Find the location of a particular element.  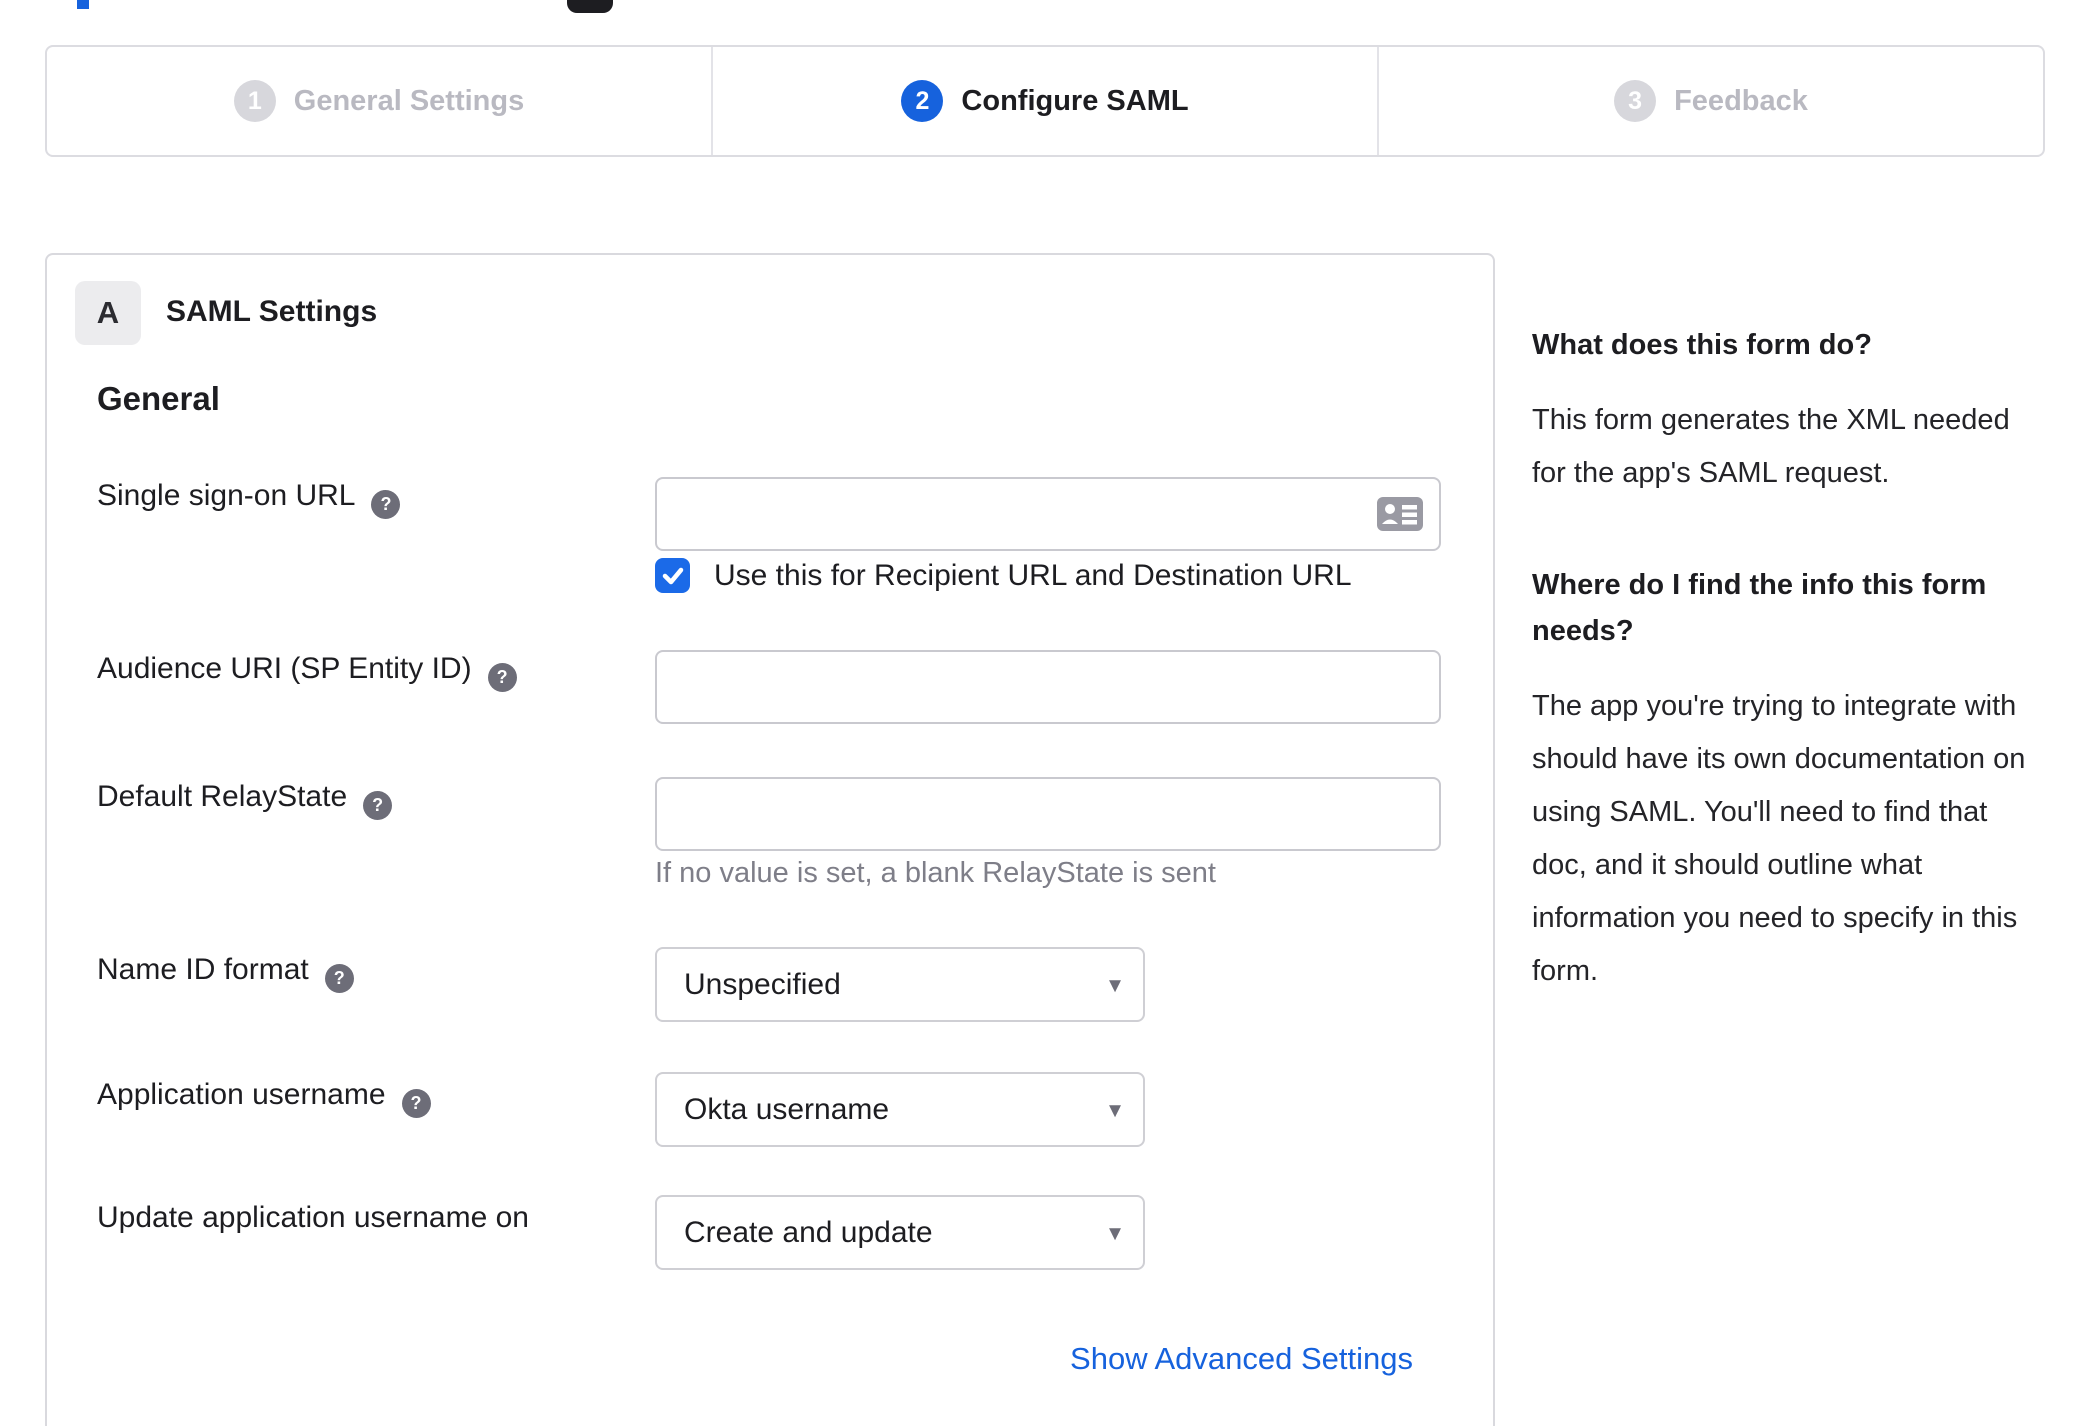

step-2-circle: 2 is located at coordinates (922, 101).